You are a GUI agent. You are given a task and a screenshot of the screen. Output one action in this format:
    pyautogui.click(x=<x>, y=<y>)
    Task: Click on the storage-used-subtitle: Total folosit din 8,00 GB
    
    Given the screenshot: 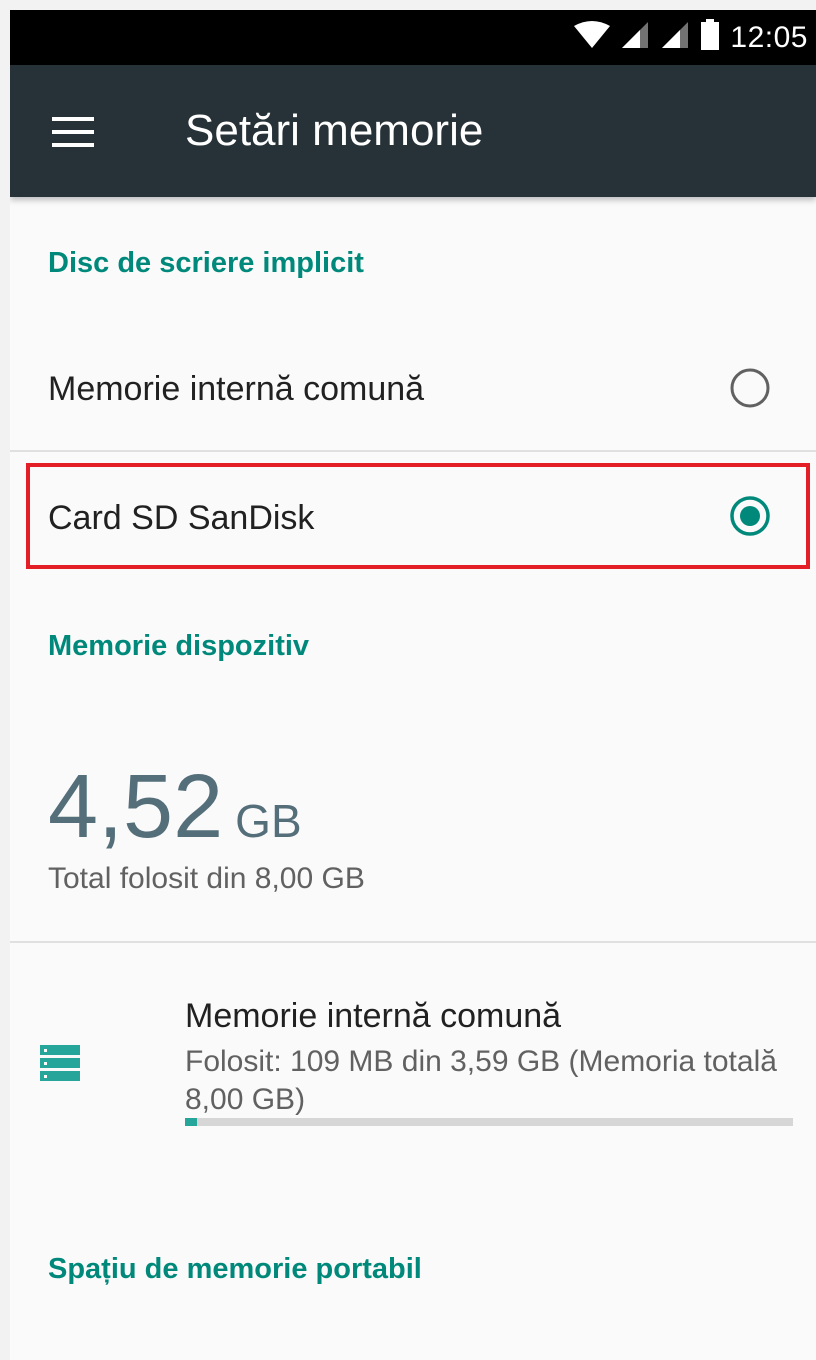 What is the action you would take?
    pyautogui.click(x=206, y=878)
    